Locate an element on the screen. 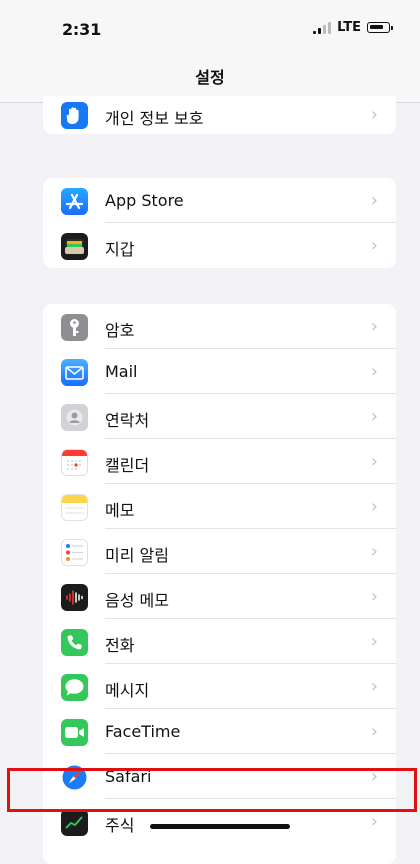 This screenshot has height=864, width=420. phone-icon is located at coordinates (74, 642).